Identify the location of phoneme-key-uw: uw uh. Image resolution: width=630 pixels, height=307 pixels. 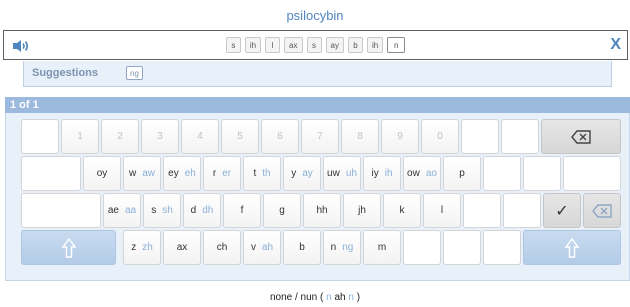
(342, 173).